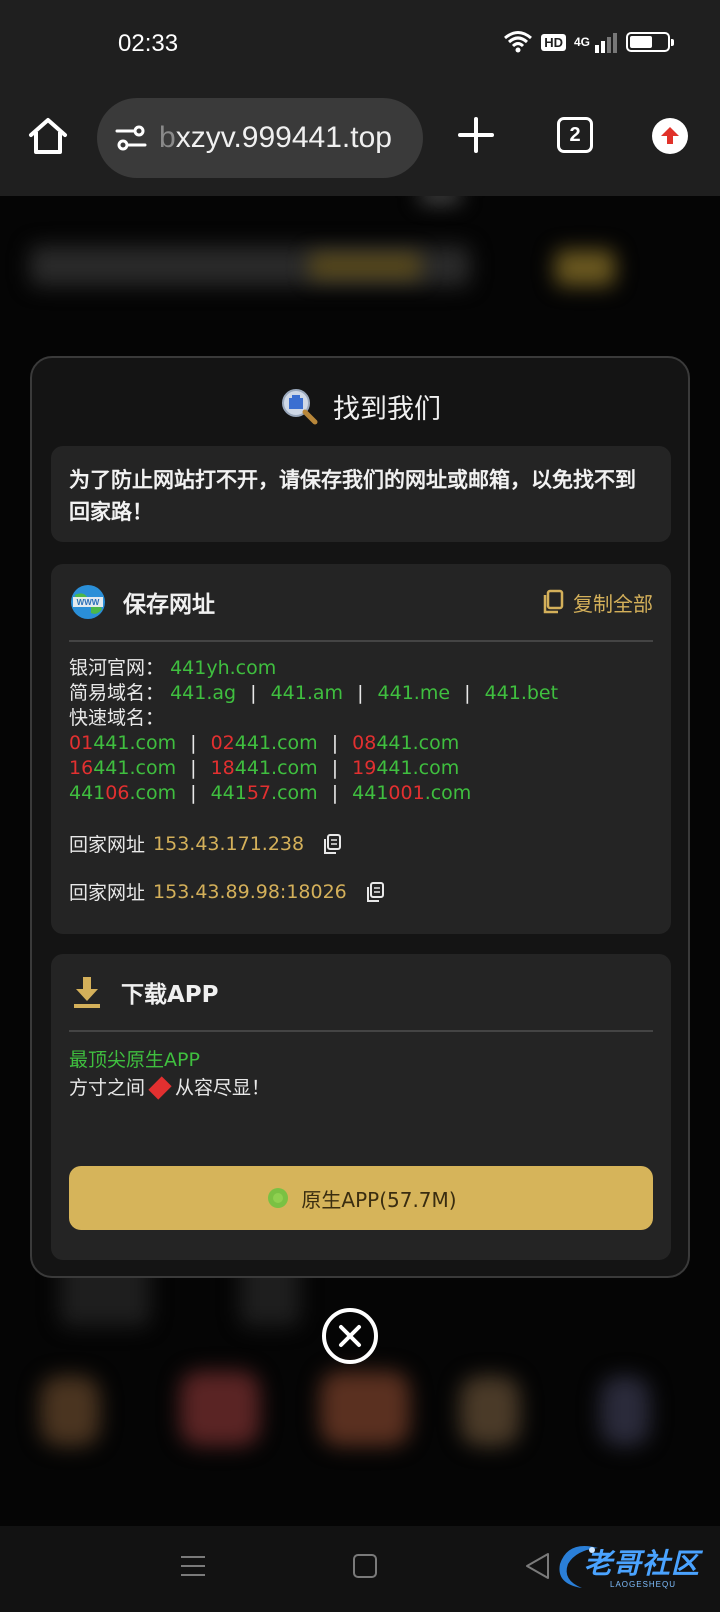  What do you see at coordinates (264, 743) in the screenshot?
I see `fast-url: 02441.com` at bounding box center [264, 743].